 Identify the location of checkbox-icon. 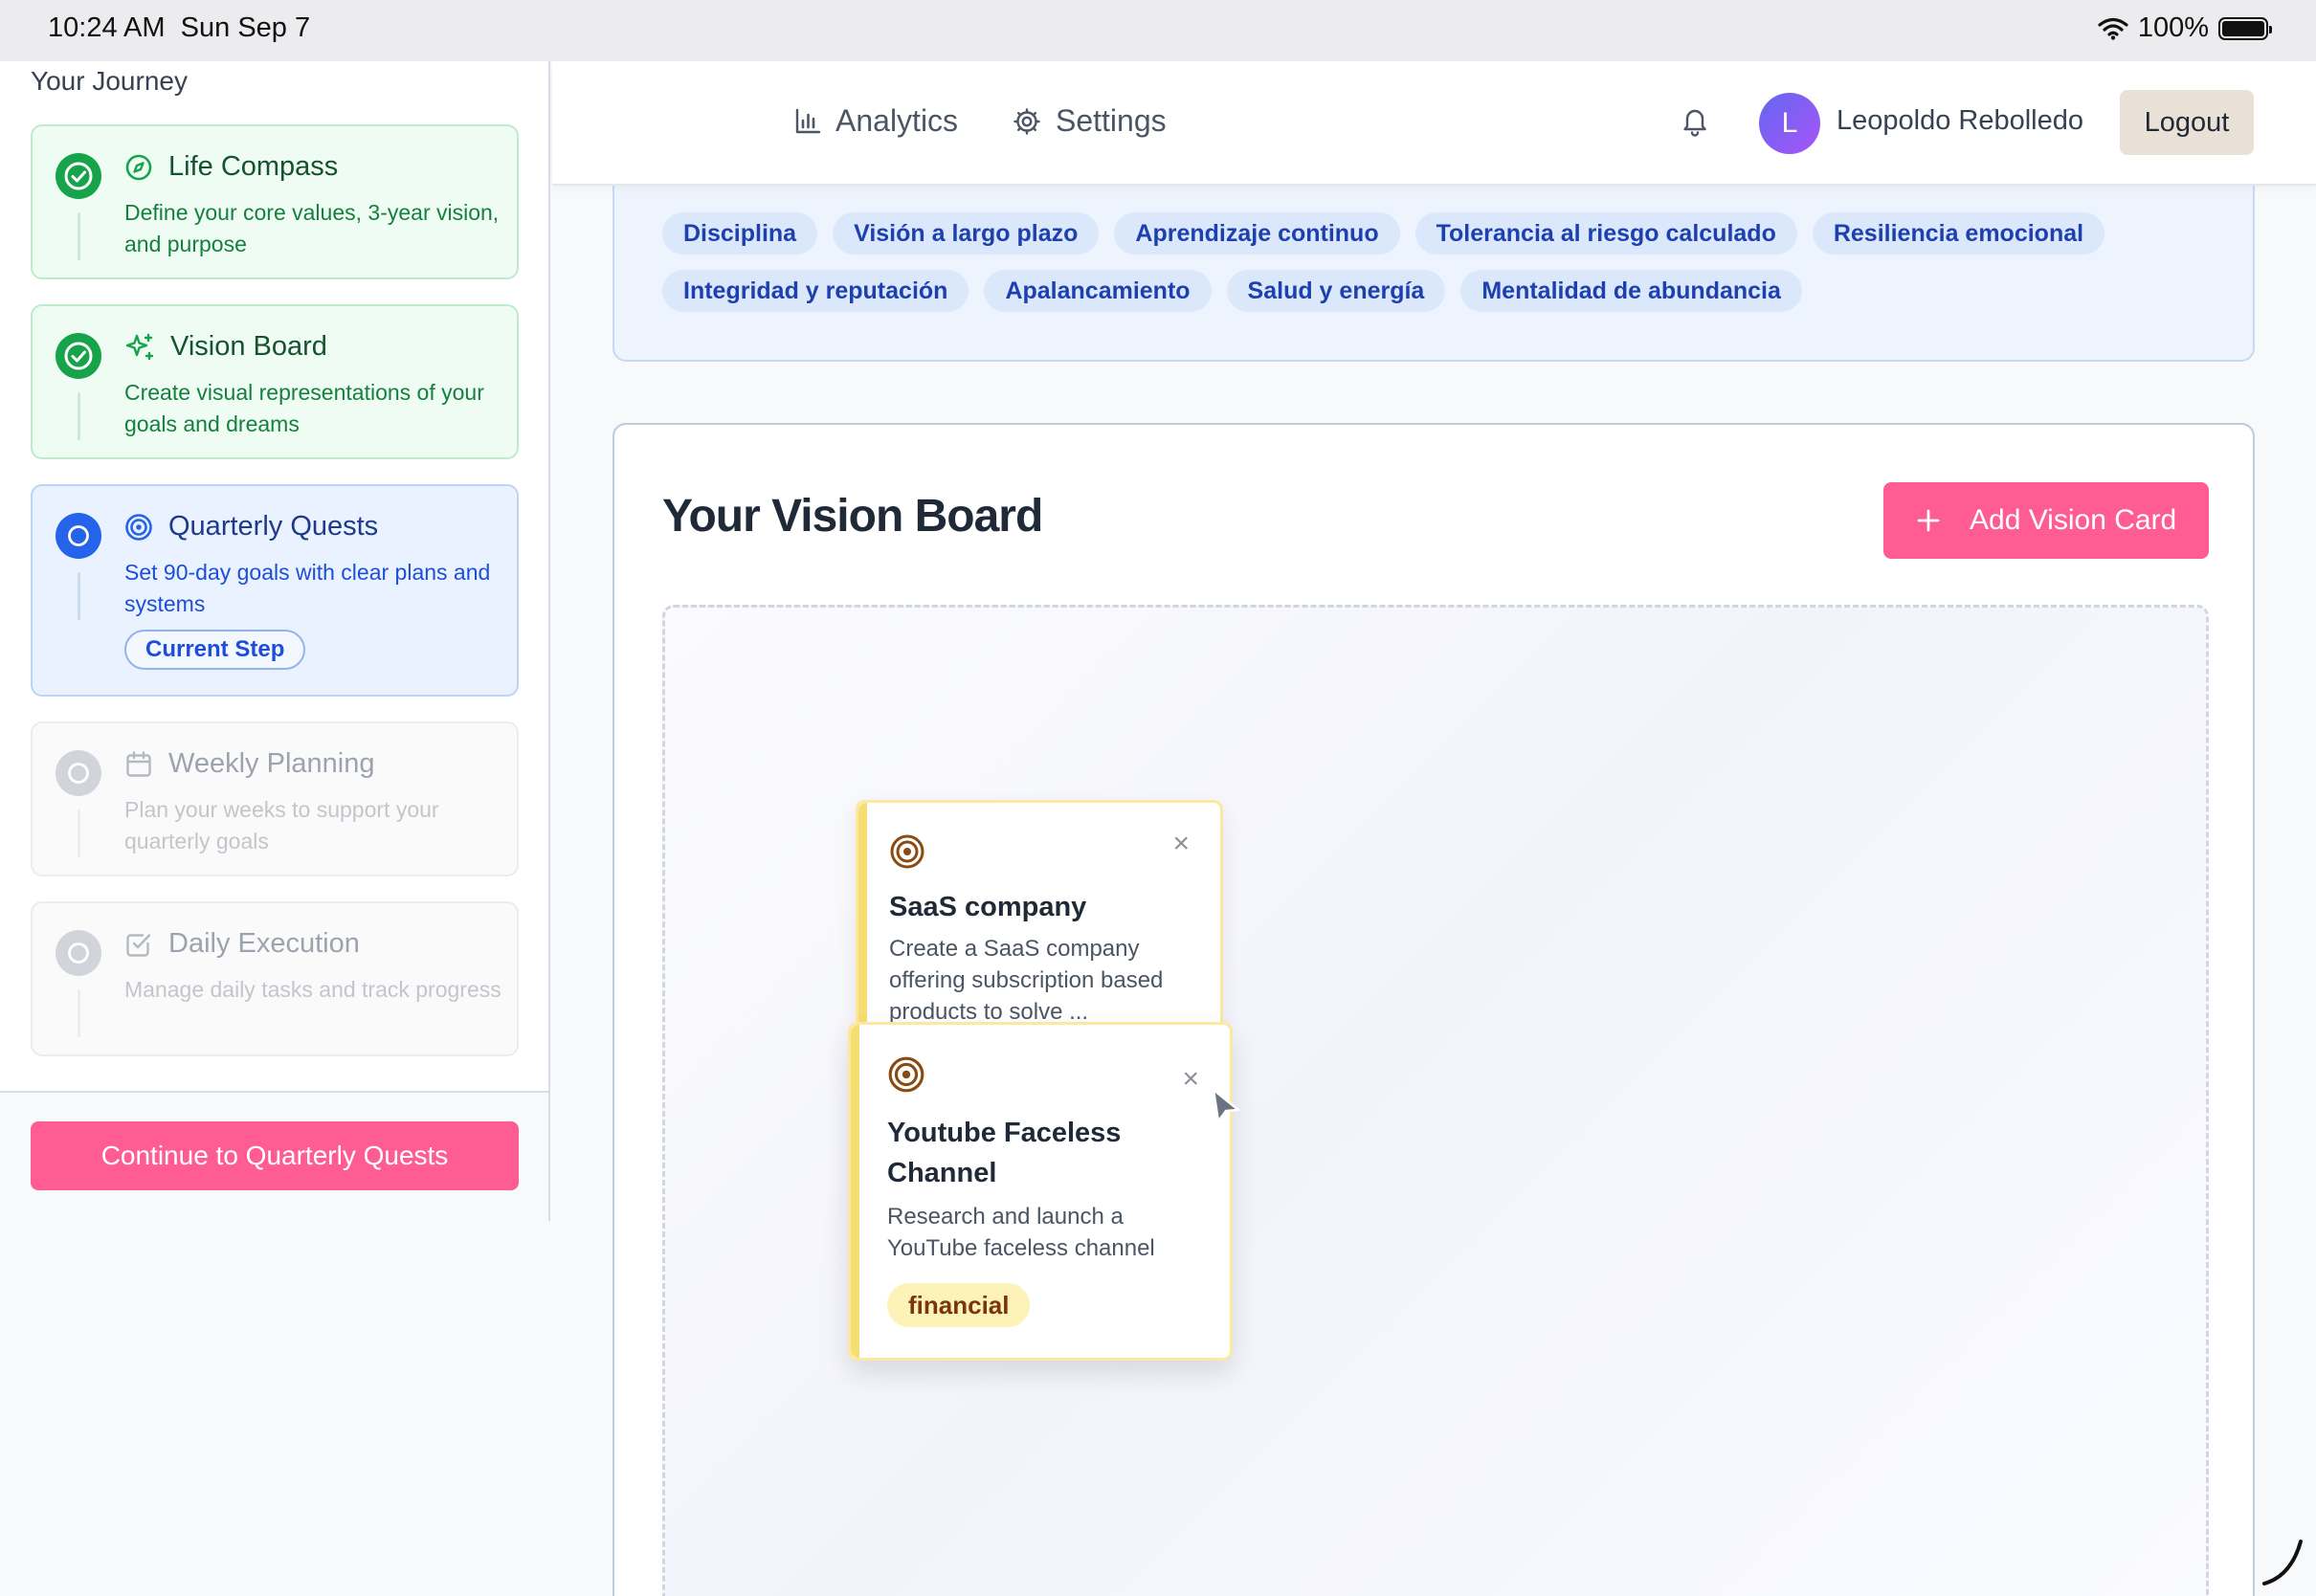
(138, 945).